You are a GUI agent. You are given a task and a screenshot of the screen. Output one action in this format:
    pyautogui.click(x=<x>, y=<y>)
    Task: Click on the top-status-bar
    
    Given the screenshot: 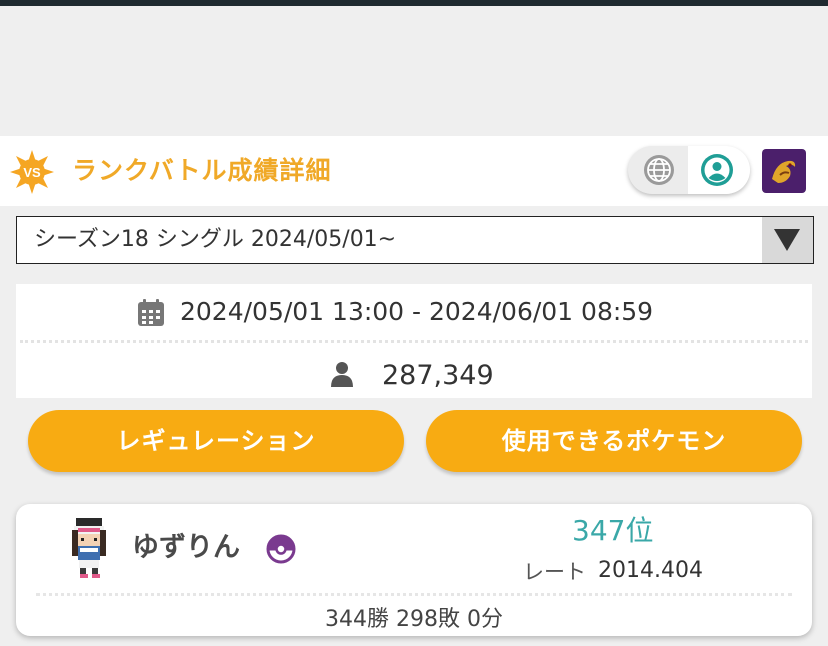 What is the action you would take?
    pyautogui.click(x=414, y=3)
    